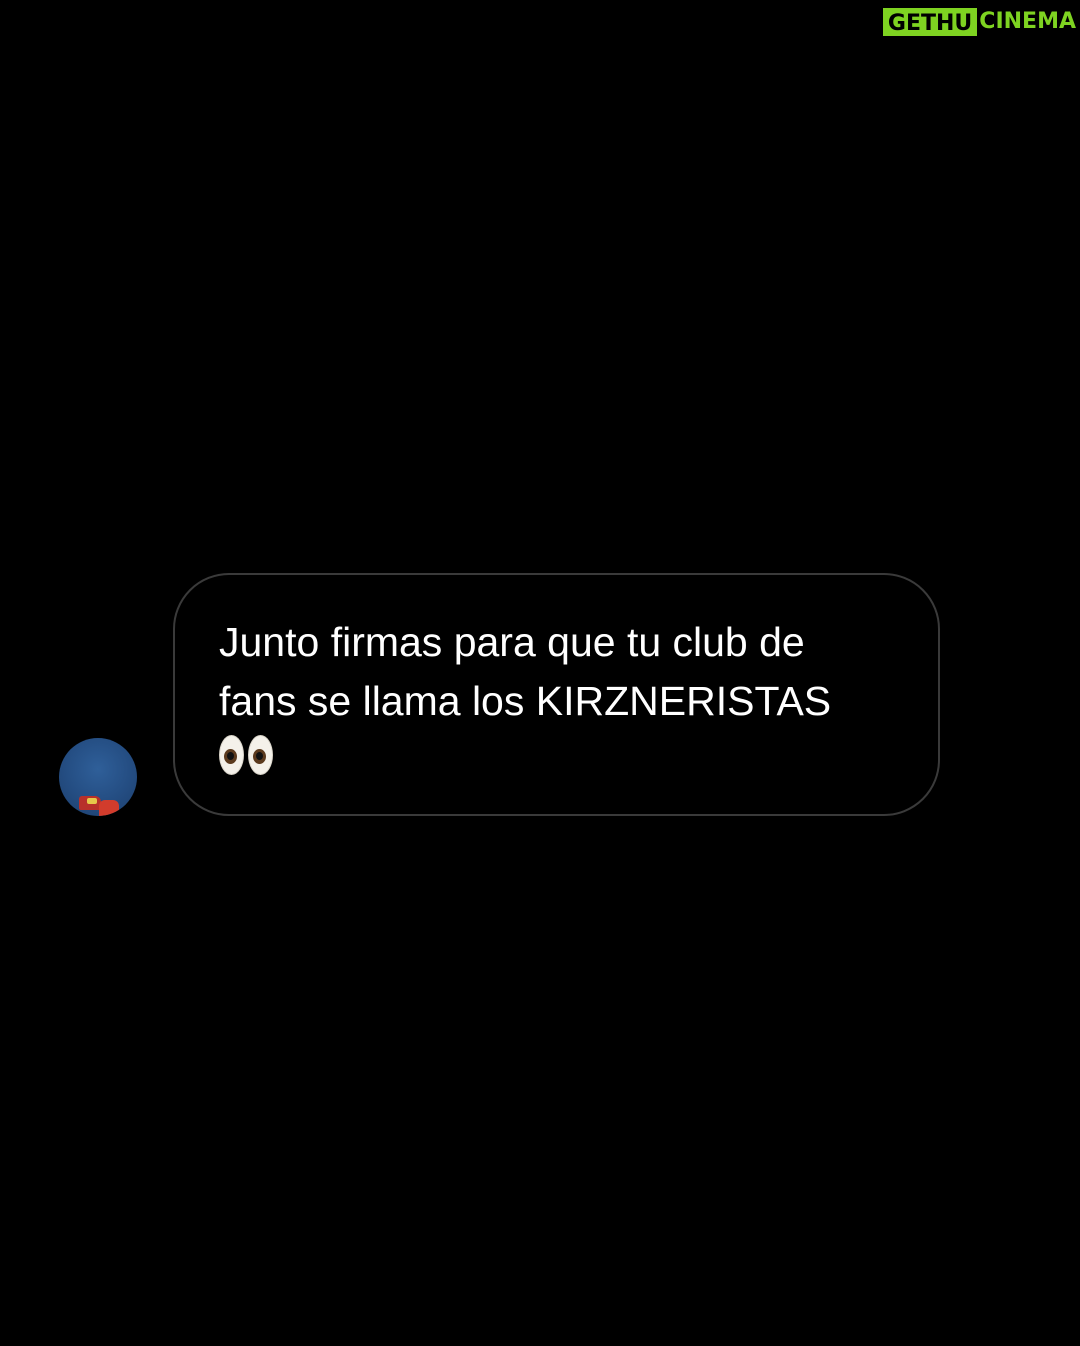 The height and width of the screenshot is (1346, 1080). Describe the element at coordinates (260, 755) in the screenshot. I see `eye-right-icon` at that location.